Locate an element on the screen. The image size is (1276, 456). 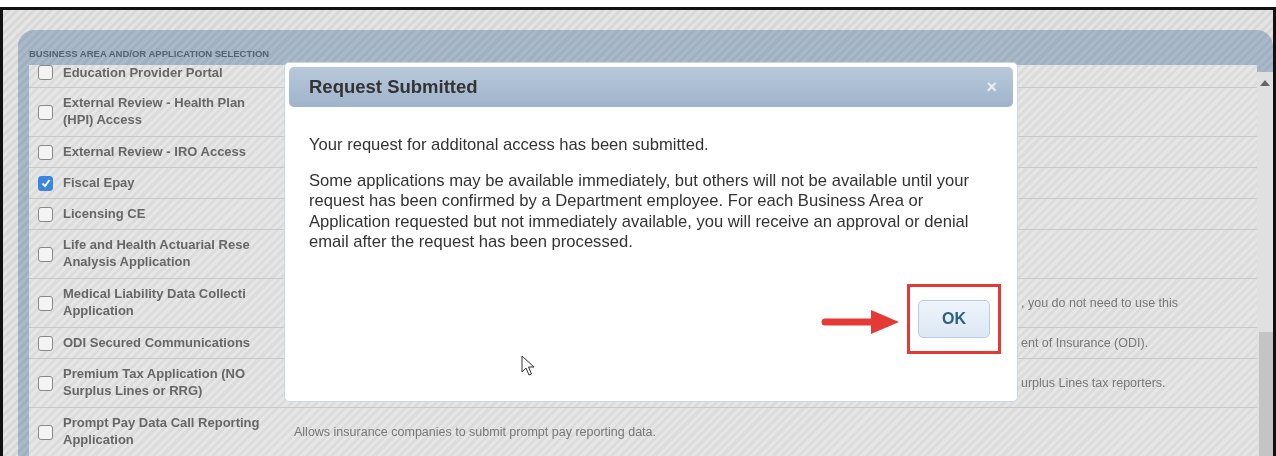
cursor-icon is located at coordinates (528, 366).